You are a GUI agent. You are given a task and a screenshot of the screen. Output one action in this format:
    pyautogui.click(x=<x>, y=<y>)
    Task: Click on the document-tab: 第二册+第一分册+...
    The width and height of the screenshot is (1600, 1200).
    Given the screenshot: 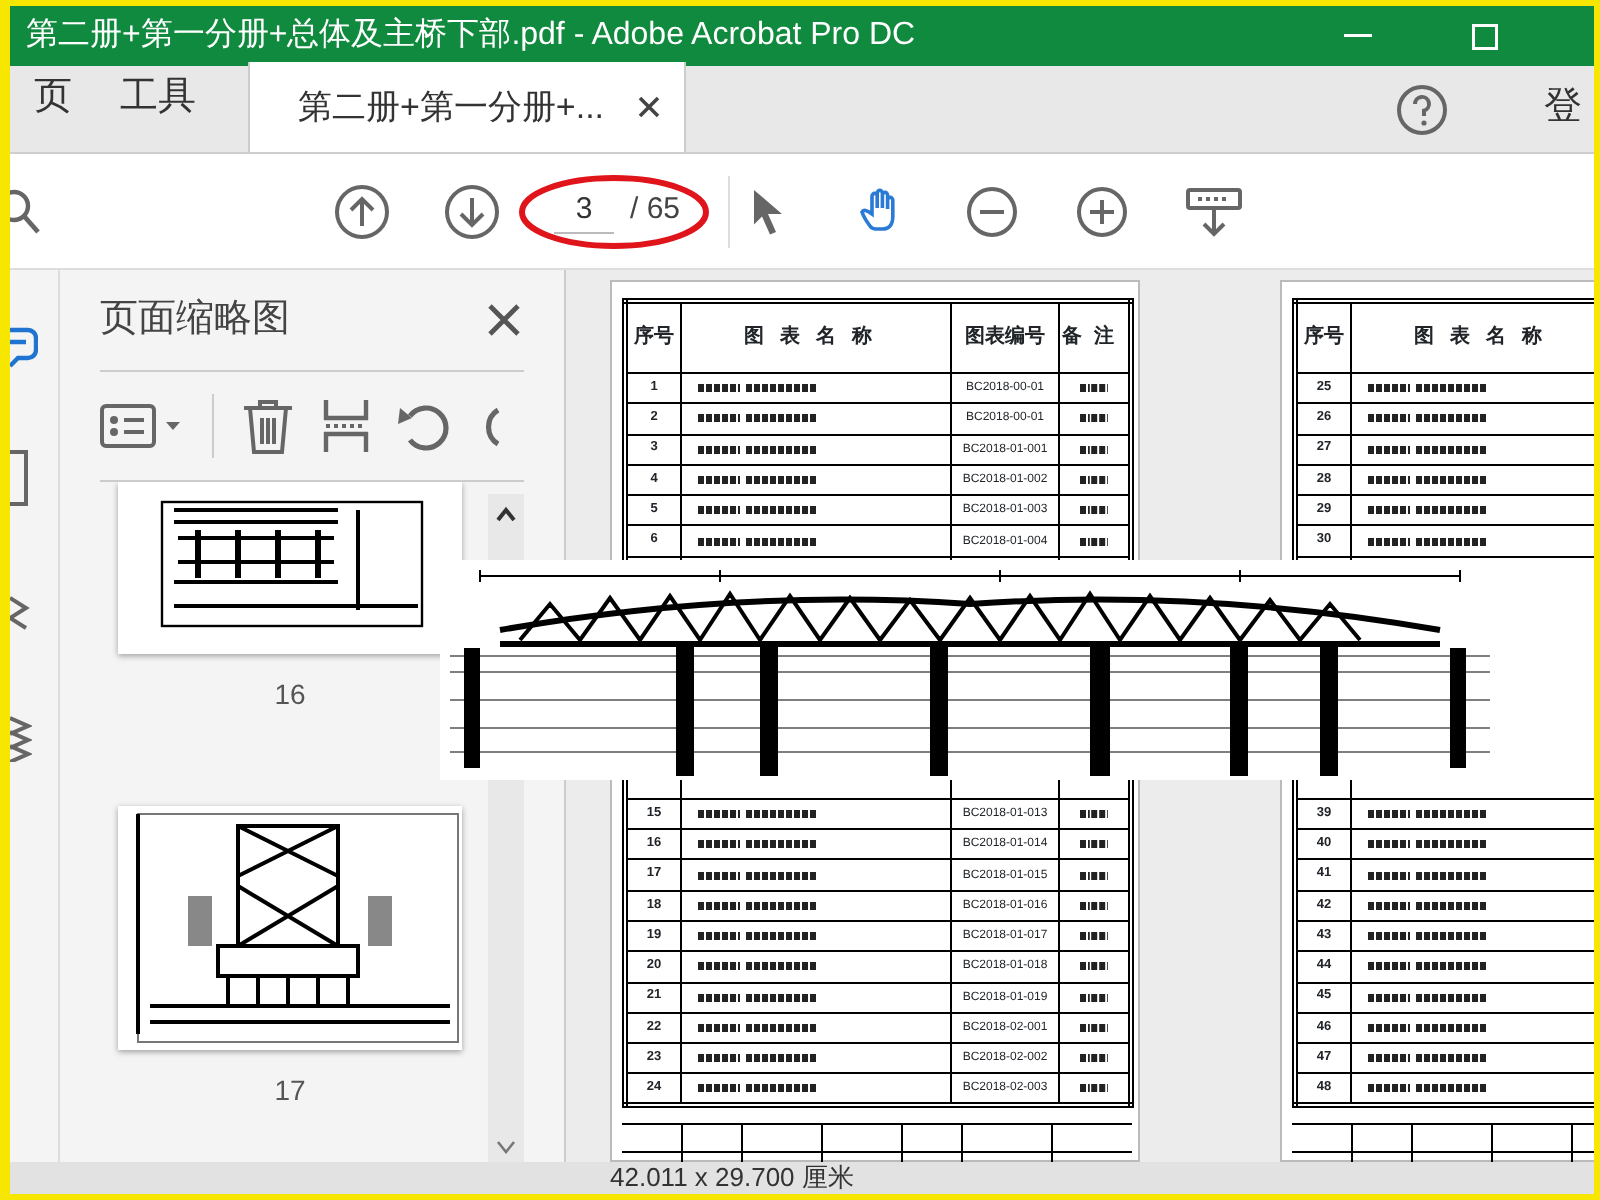 What is the action you would take?
    pyautogui.click(x=467, y=107)
    